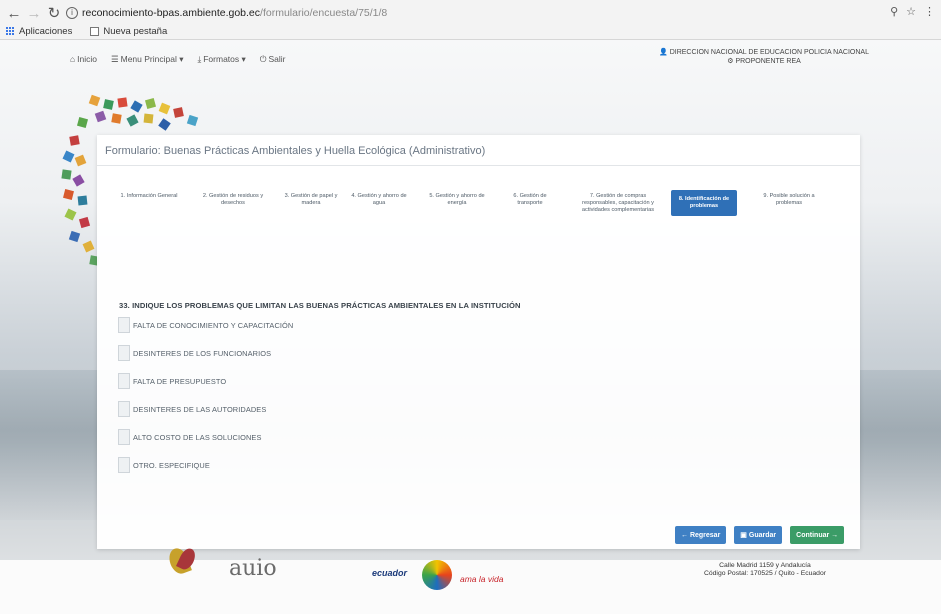 Image resolution: width=941 pixels, height=614 pixels. I want to click on option-label: FALTA DE CONOCIMIENTO Y CAPACITACIÓN, so click(213, 325).